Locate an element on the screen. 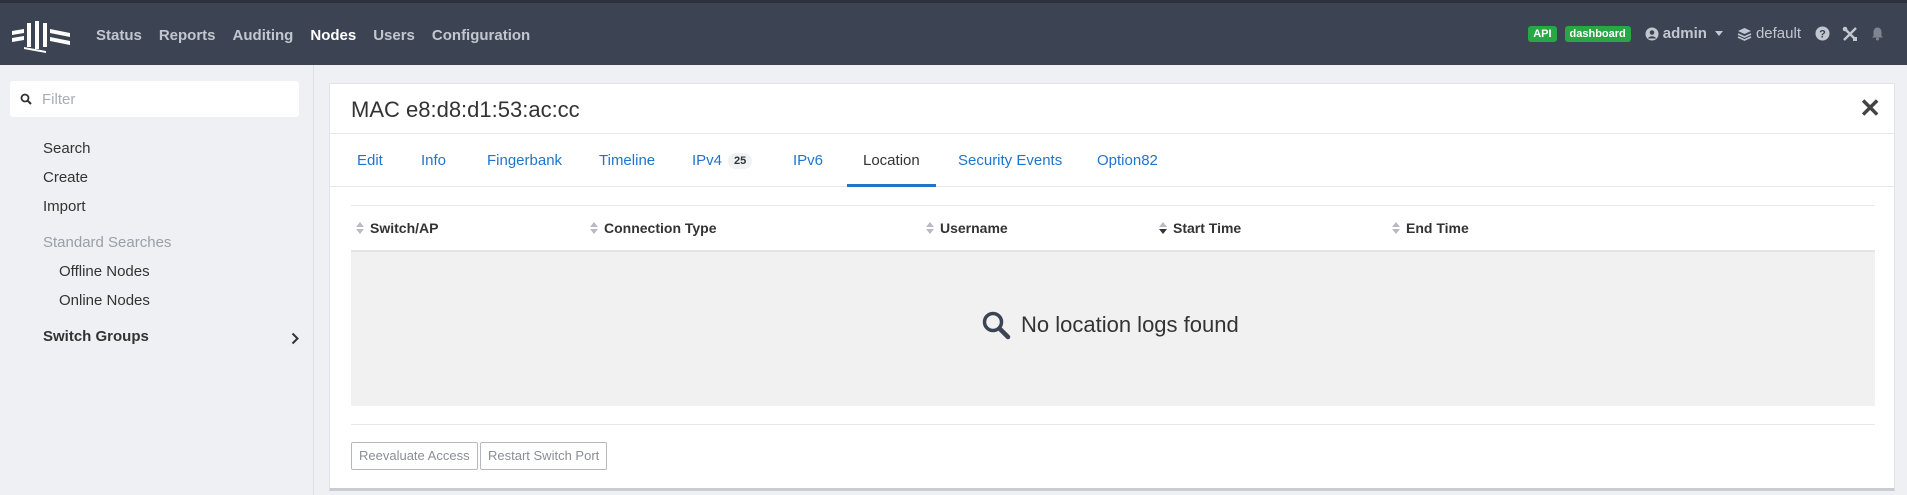 The image size is (1907, 495). user-menu: admin is located at coordinates (1684, 33).